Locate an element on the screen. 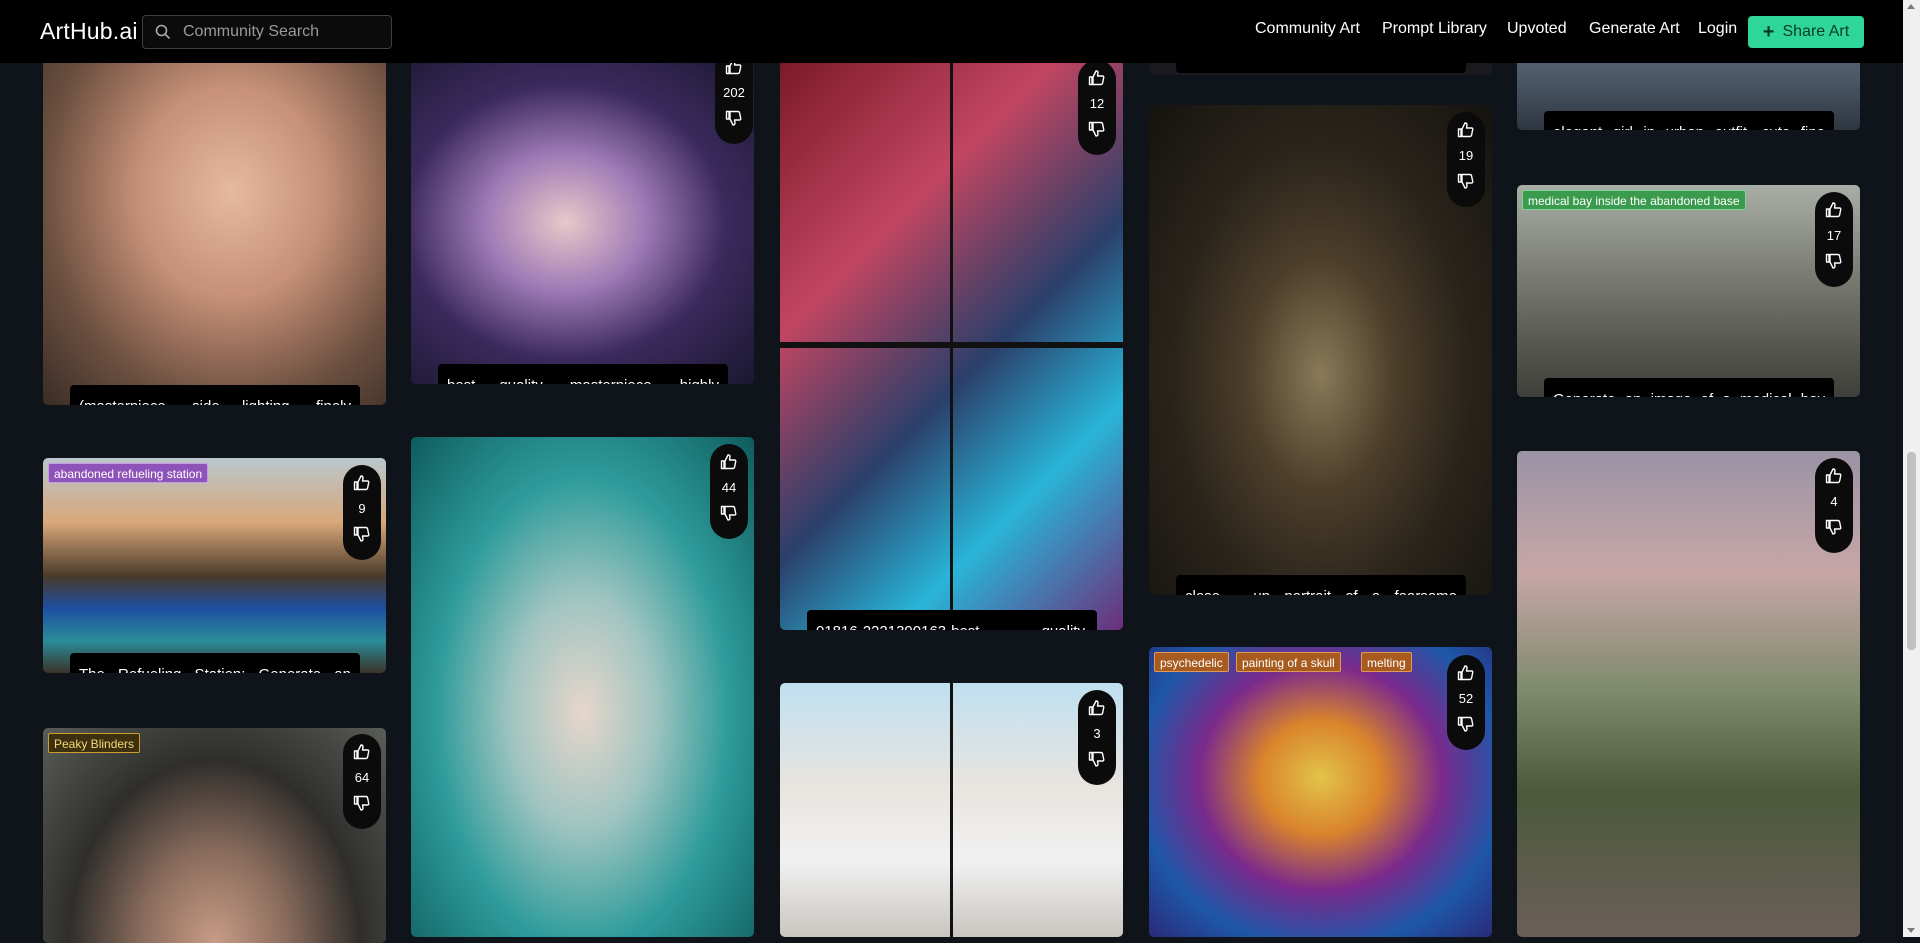 The height and width of the screenshot is (943, 1920). vote-count: 19 is located at coordinates (1466, 155).